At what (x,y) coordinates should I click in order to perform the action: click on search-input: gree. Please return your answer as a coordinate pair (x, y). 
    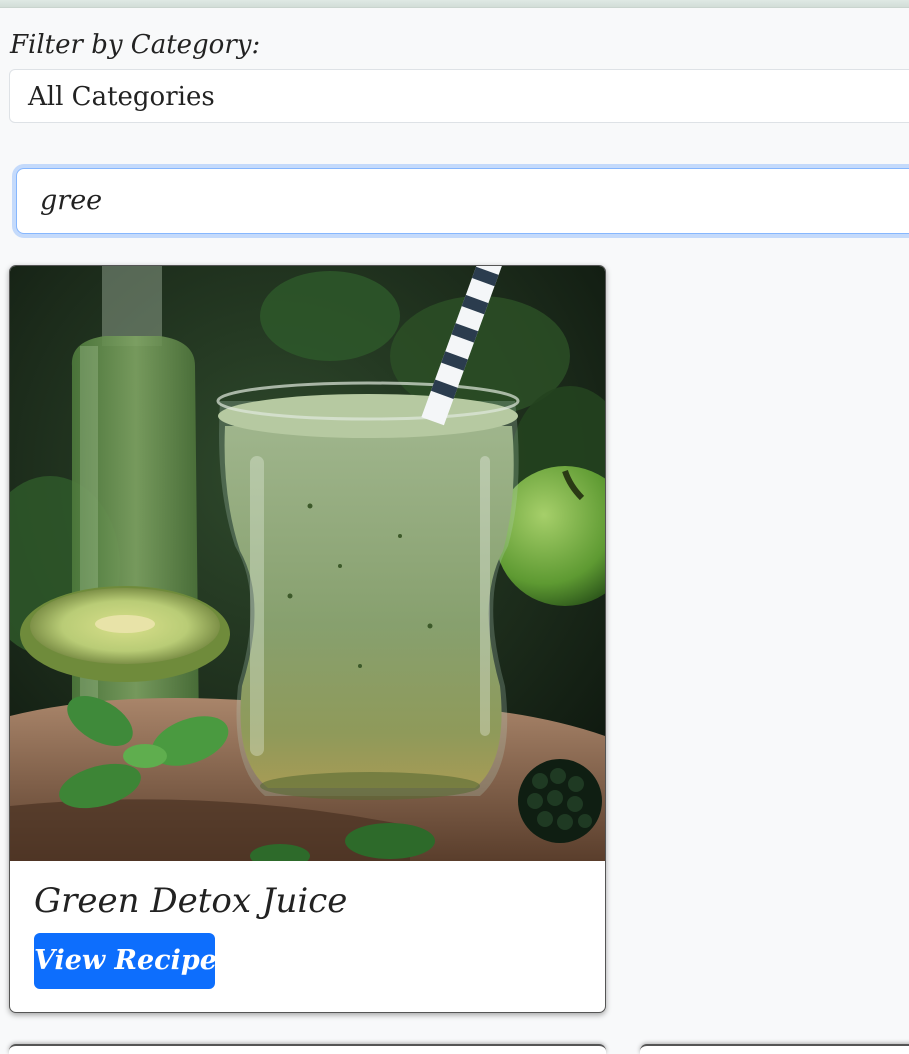
    Looking at the image, I should click on (462, 201).